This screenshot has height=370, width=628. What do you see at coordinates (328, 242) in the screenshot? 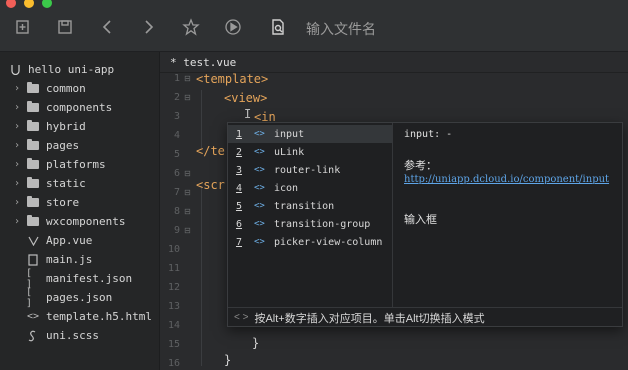
I see `suggestion-label: picker-view-column` at bounding box center [328, 242].